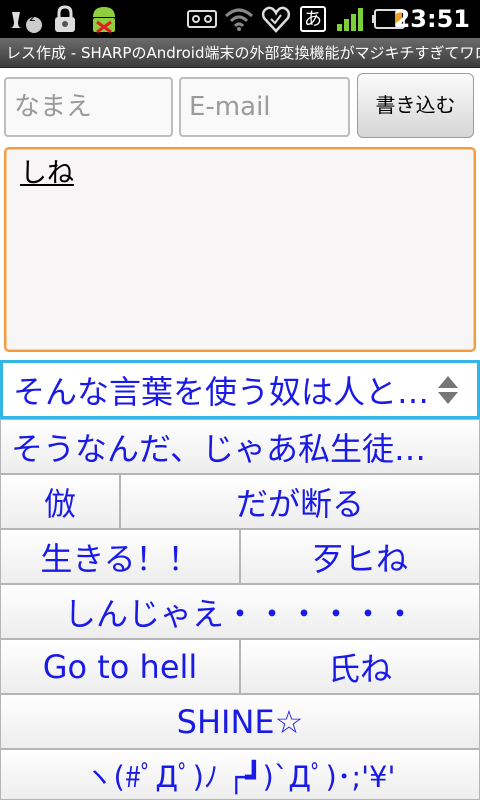  I want to click on candidate-label: ヽ(#ﾟДﾟ)ﾉ ┌┛)`Дﾟ)･;'¥', so click(240, 776).